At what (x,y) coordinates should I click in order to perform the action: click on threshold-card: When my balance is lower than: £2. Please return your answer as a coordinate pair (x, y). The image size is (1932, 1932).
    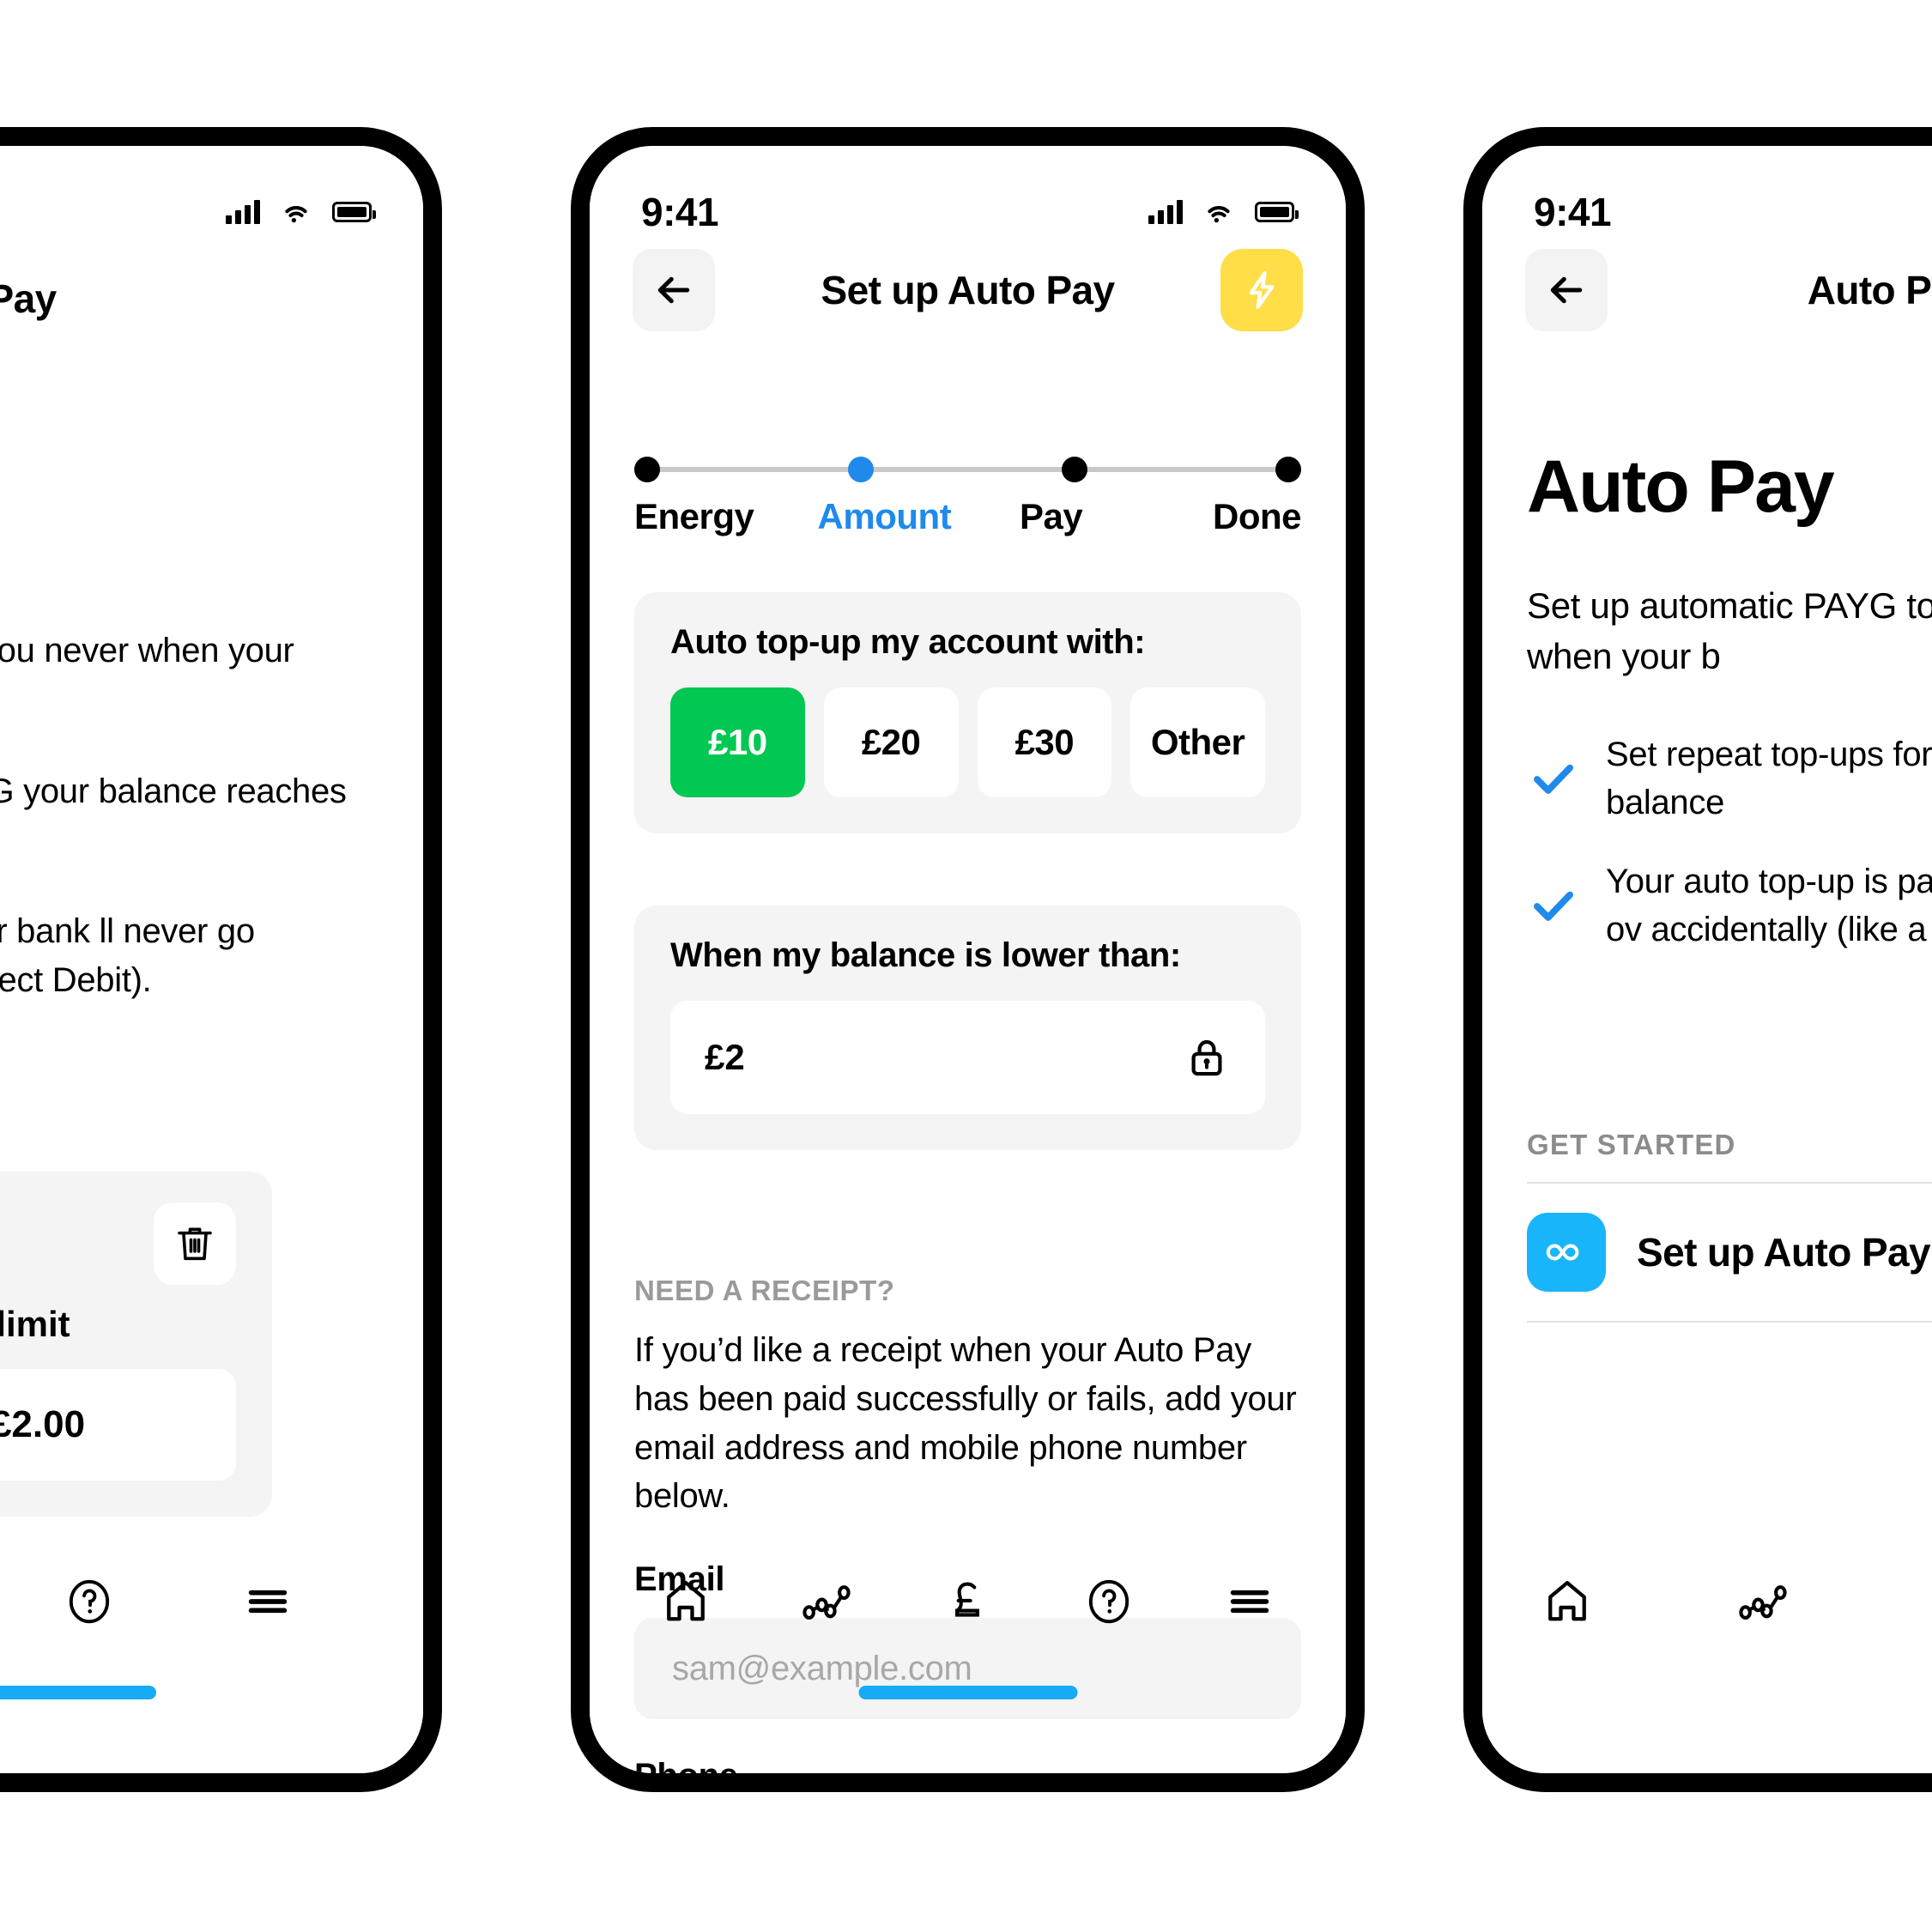
    Looking at the image, I should click on (967, 1028).